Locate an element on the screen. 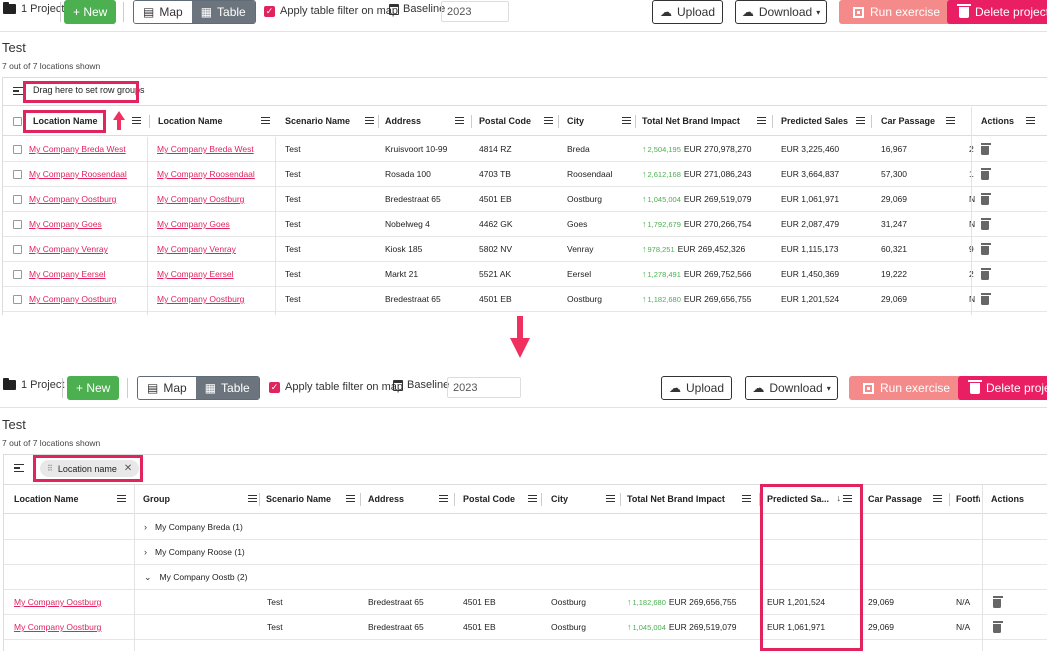  location-name-link: My Company Roosendaal is located at coordinates (216, 174).